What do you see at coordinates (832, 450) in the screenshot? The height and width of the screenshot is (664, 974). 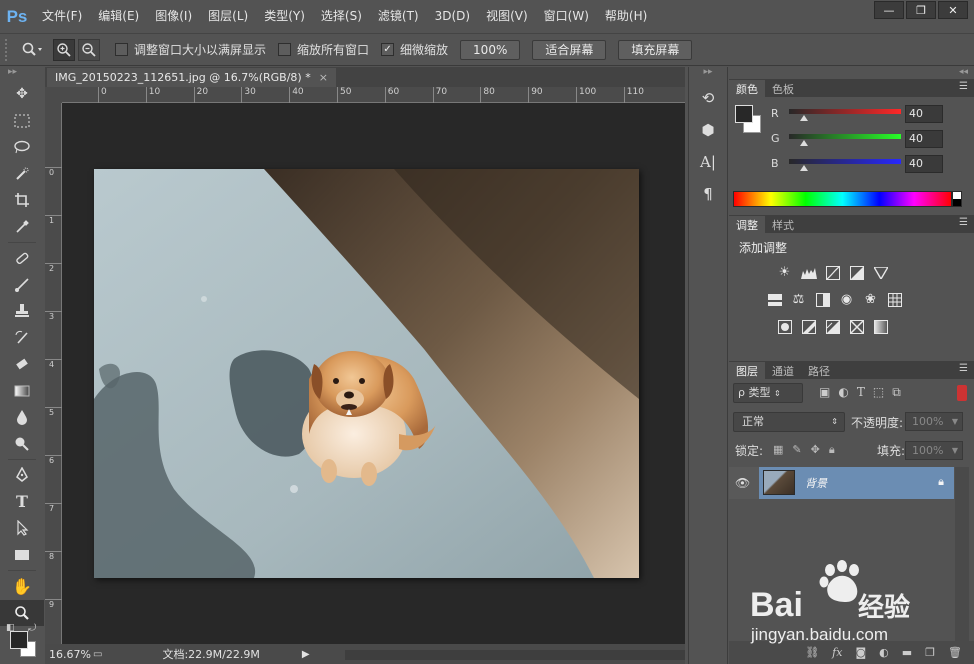 I see `lock-all-icon: 🔒︎` at bounding box center [832, 450].